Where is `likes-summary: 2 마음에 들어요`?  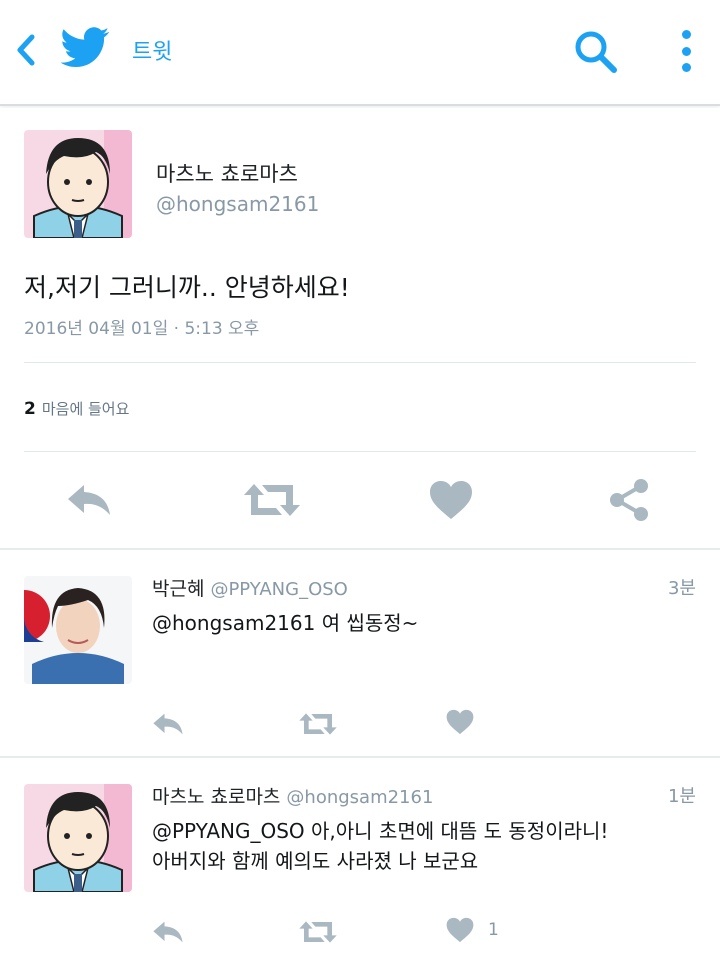 likes-summary: 2 마음에 들어요 is located at coordinates (76, 408).